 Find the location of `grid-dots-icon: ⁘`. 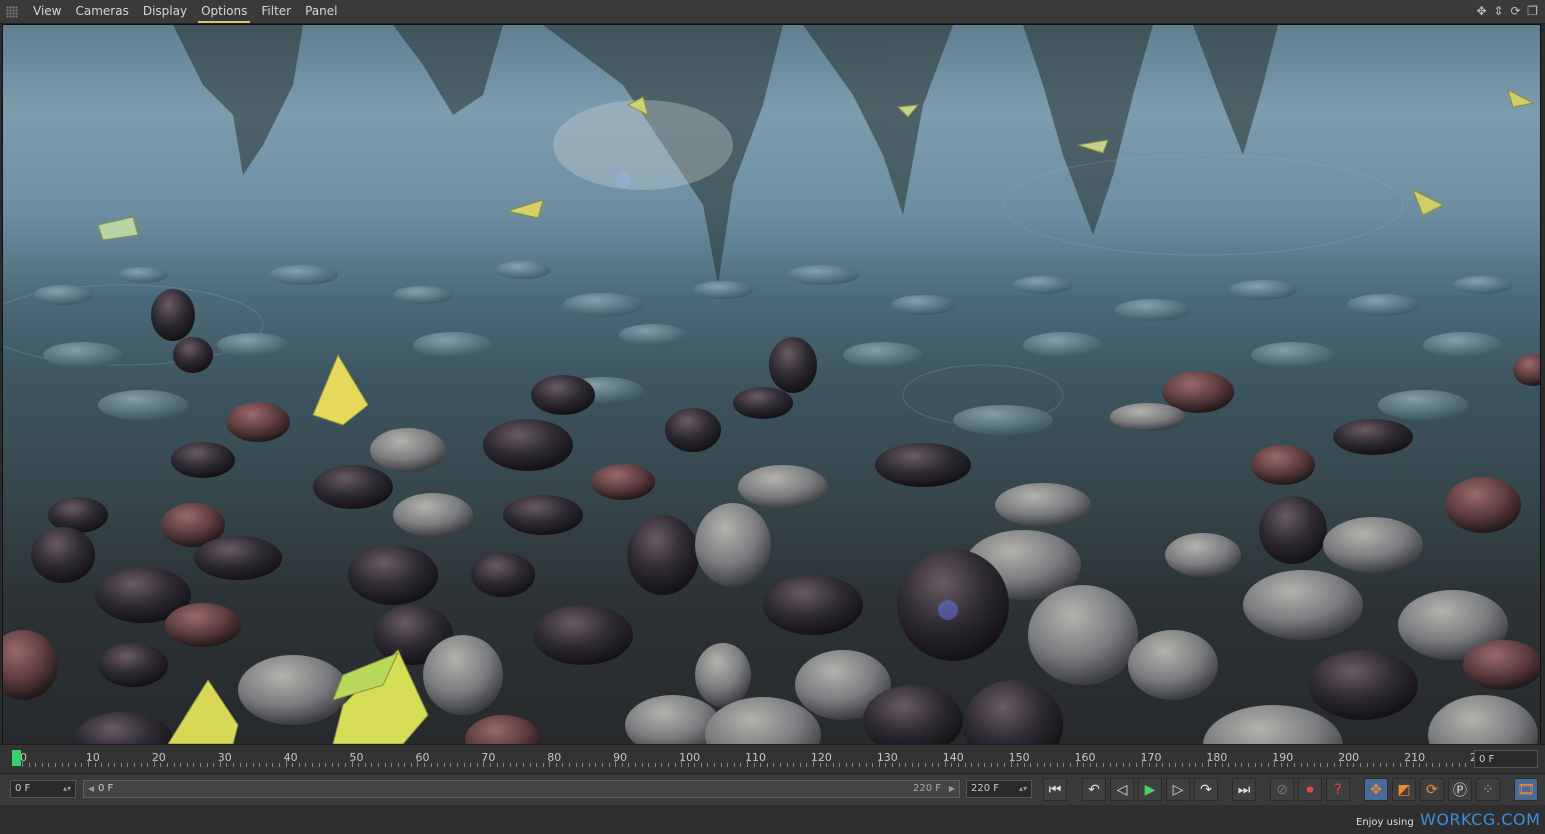

grid-dots-icon: ⁘ is located at coordinates (1488, 789).